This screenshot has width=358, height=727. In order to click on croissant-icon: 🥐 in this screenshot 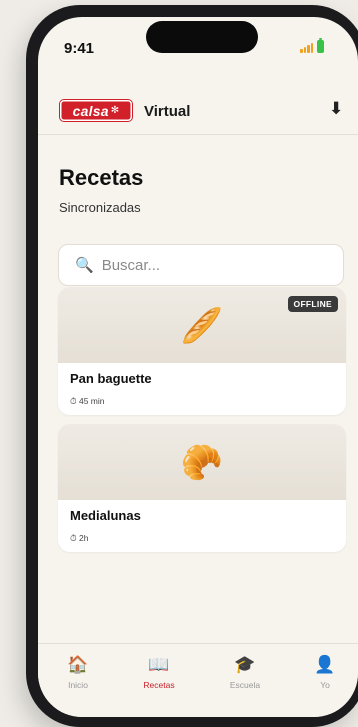, I will do `click(202, 463)`.